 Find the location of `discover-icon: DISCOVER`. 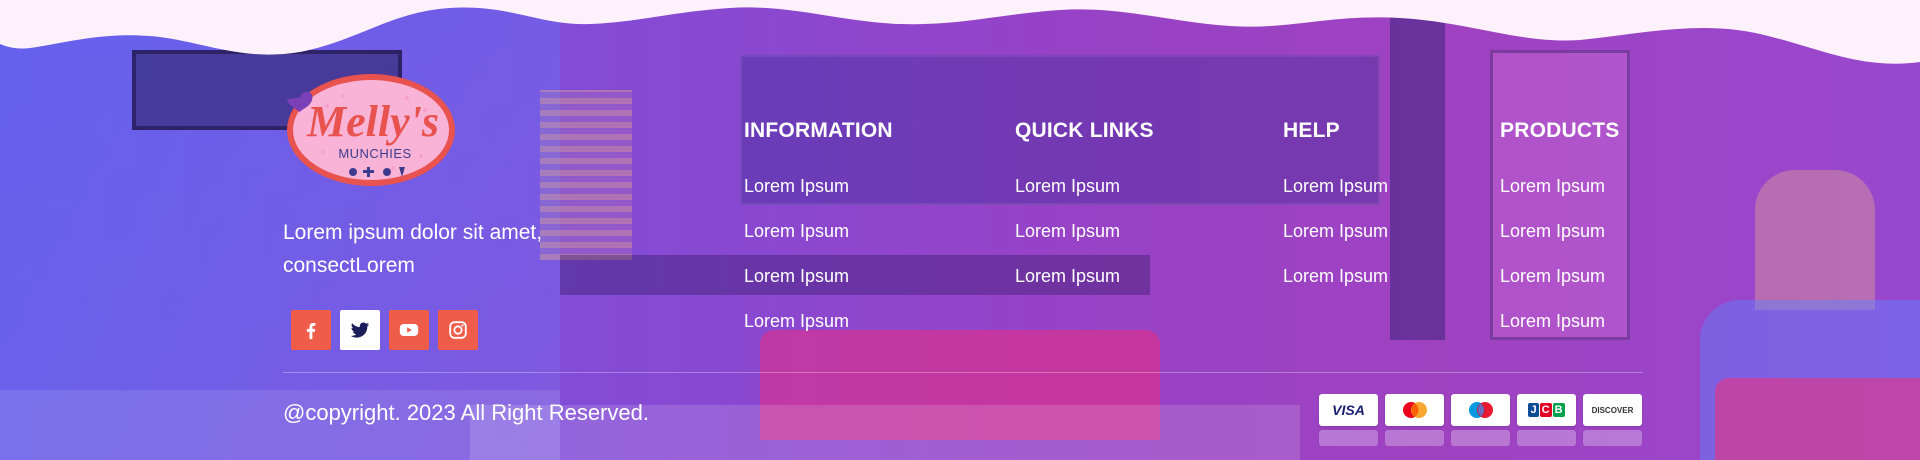

discover-icon: DISCOVER is located at coordinates (1612, 410).